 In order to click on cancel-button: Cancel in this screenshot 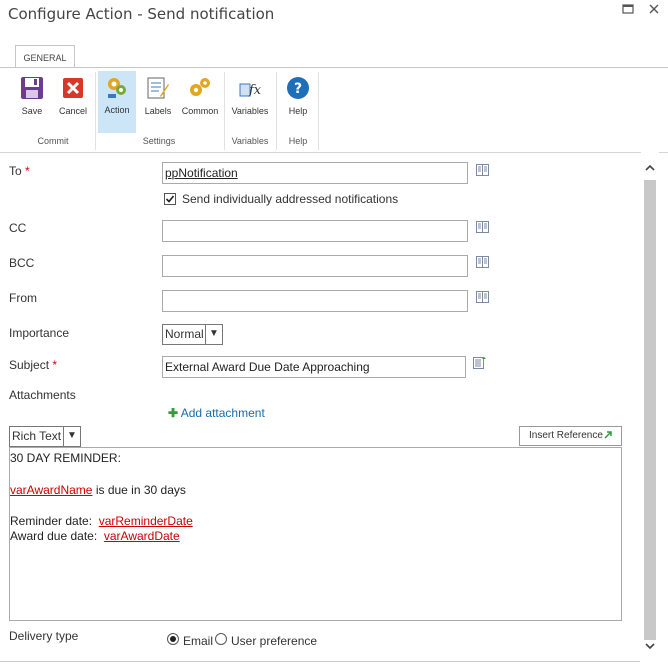, I will do `click(73, 100)`.